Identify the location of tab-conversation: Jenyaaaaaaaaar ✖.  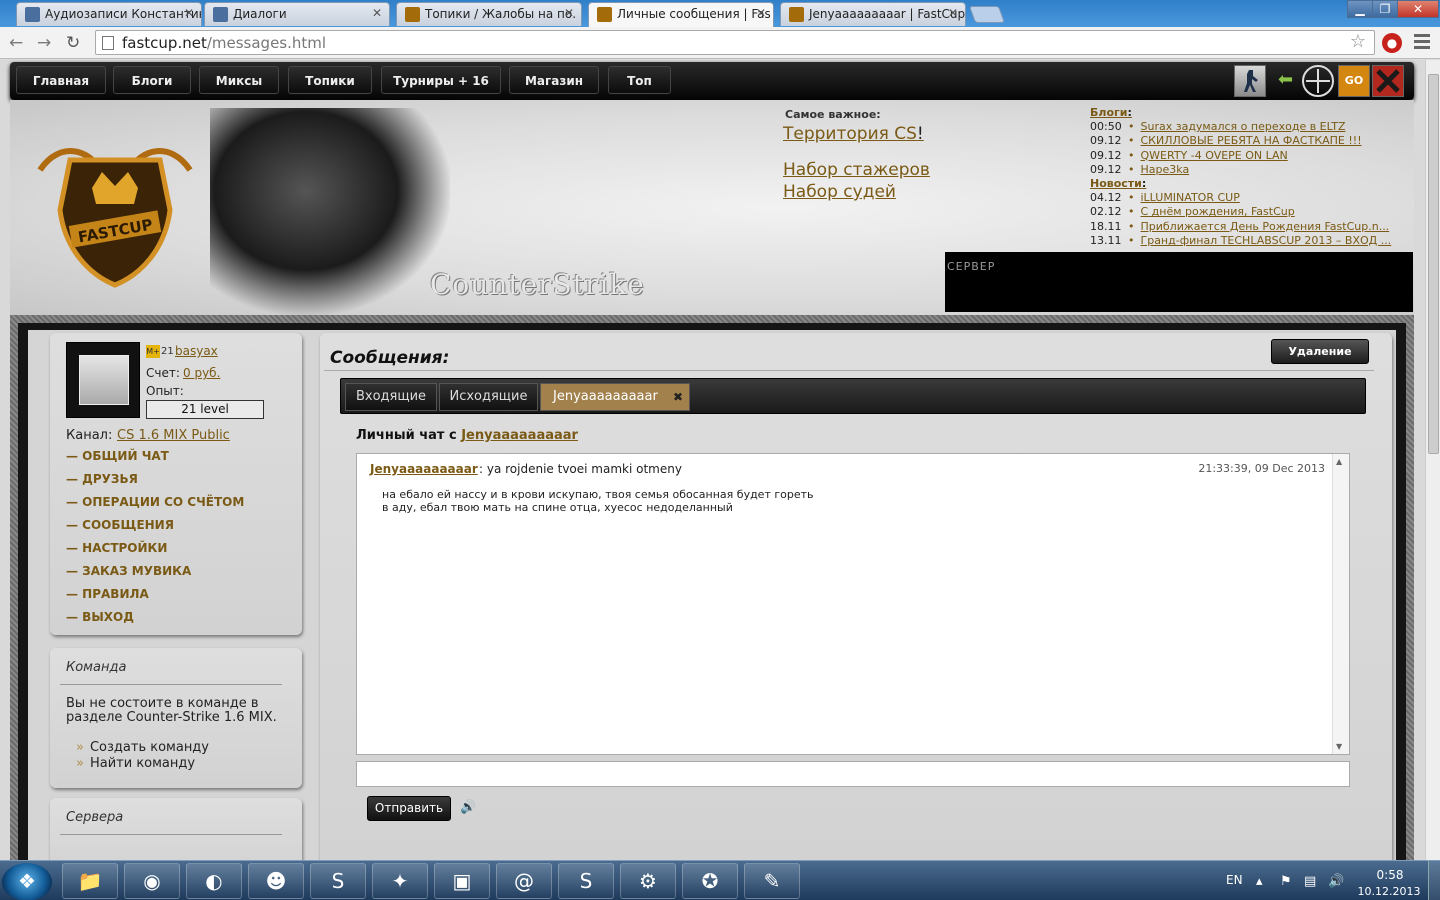
(615, 397).